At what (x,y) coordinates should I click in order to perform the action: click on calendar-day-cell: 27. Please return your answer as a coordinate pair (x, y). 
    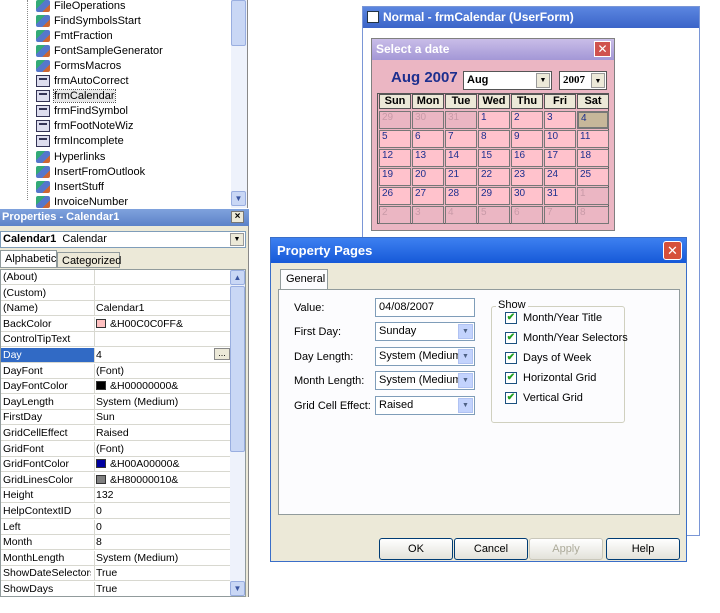
    Looking at the image, I should click on (428, 196).